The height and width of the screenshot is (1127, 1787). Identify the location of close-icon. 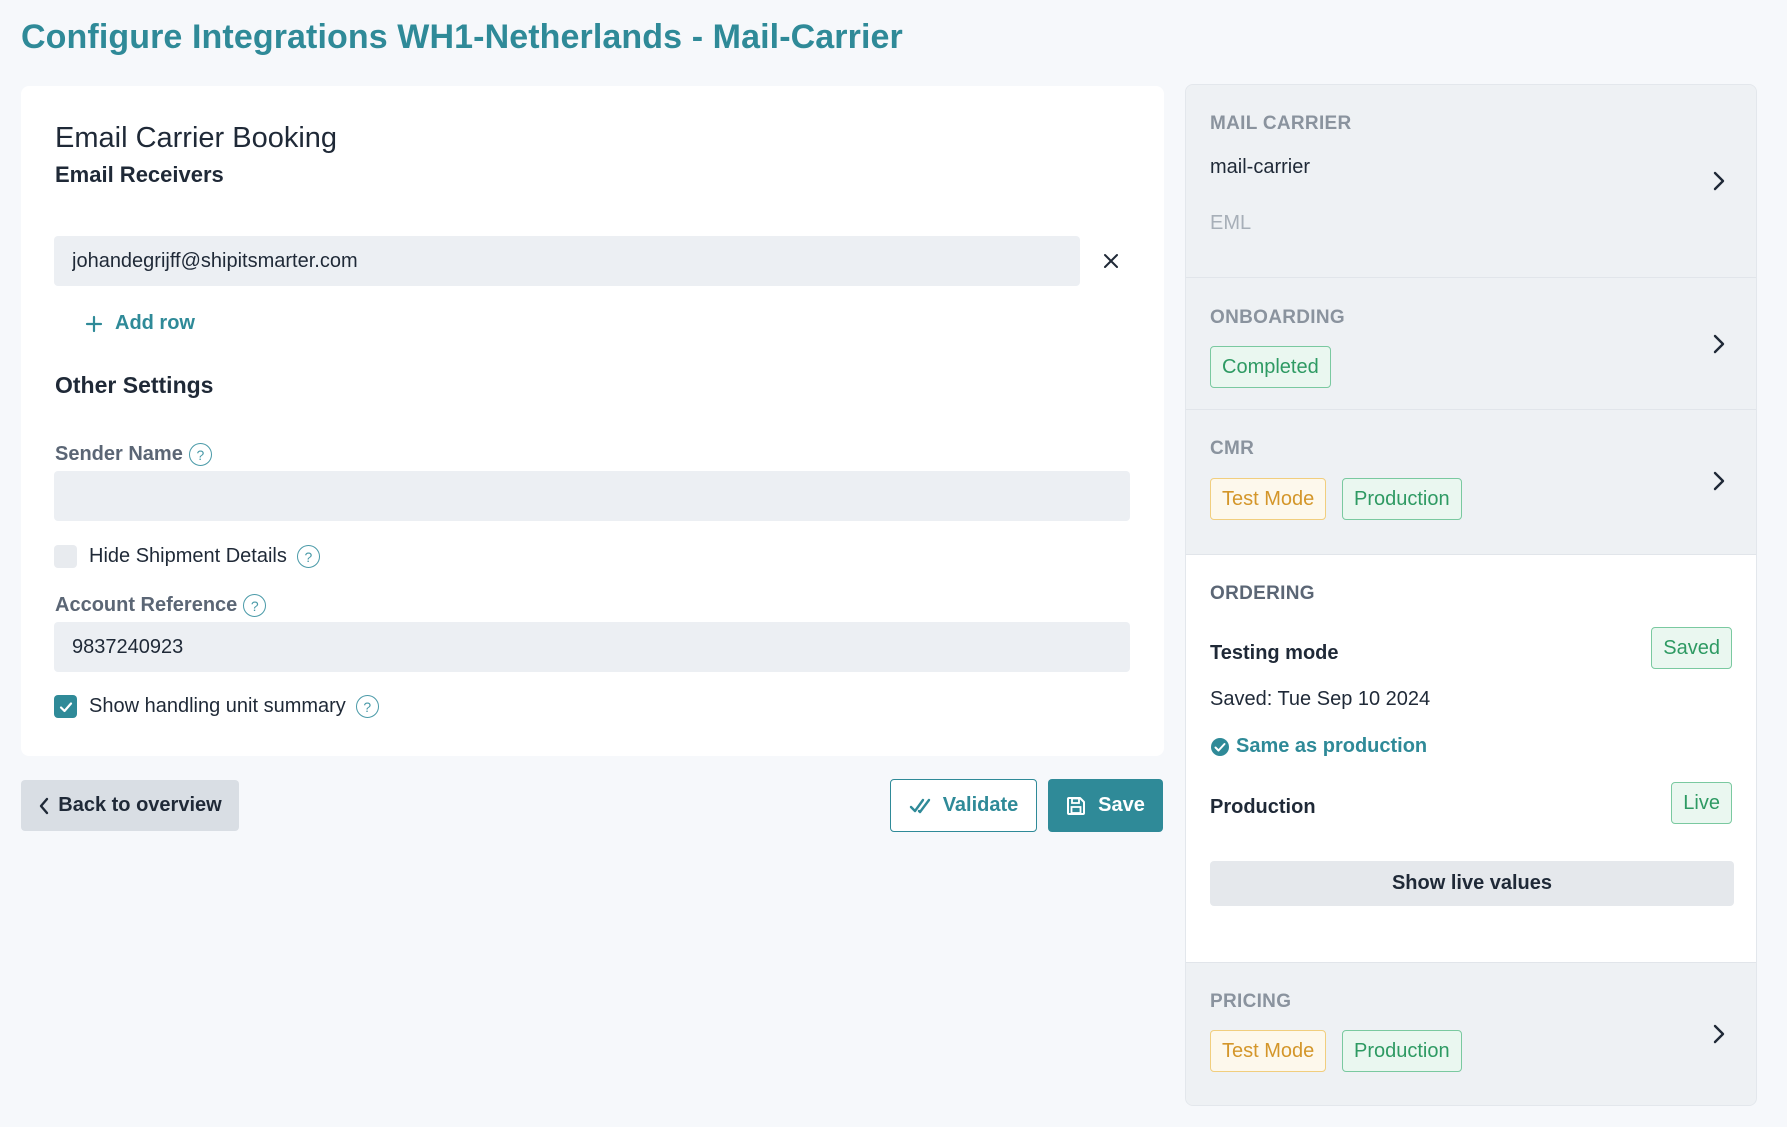
(1111, 261).